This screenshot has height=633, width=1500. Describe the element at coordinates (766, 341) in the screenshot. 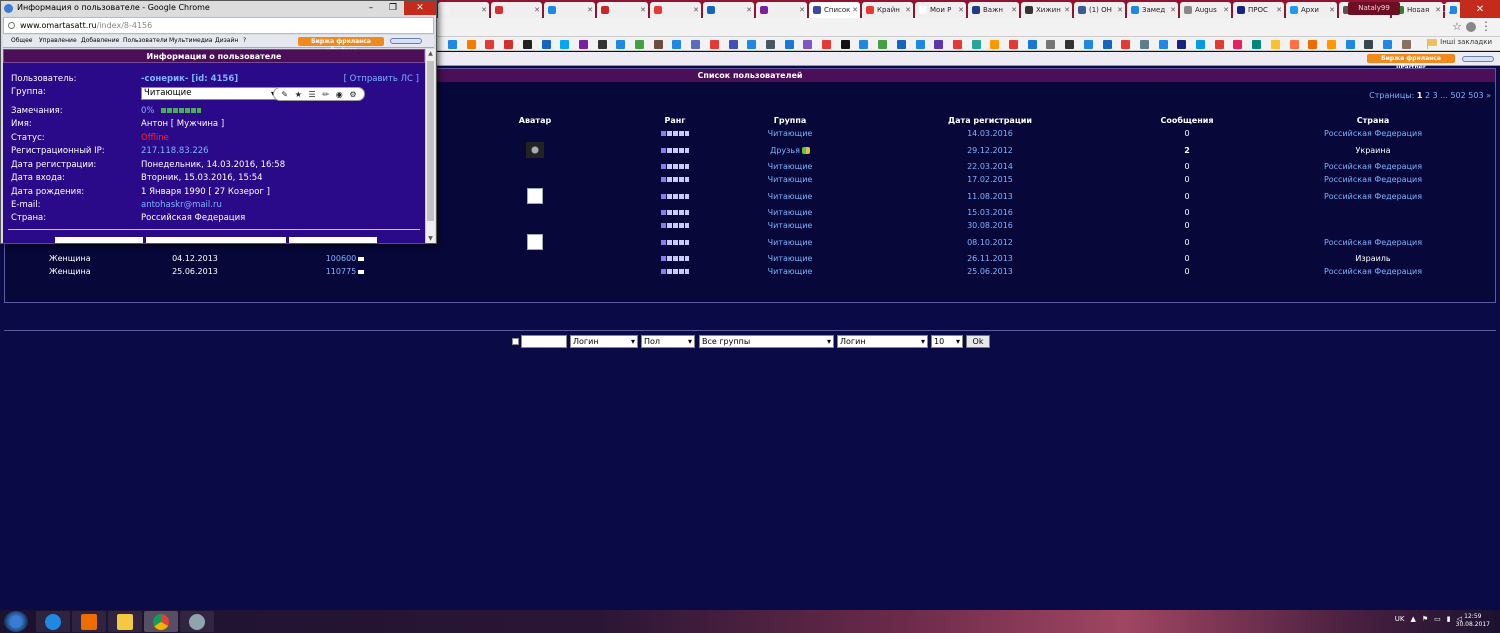

I see `filter-group-select: Все группы` at that location.